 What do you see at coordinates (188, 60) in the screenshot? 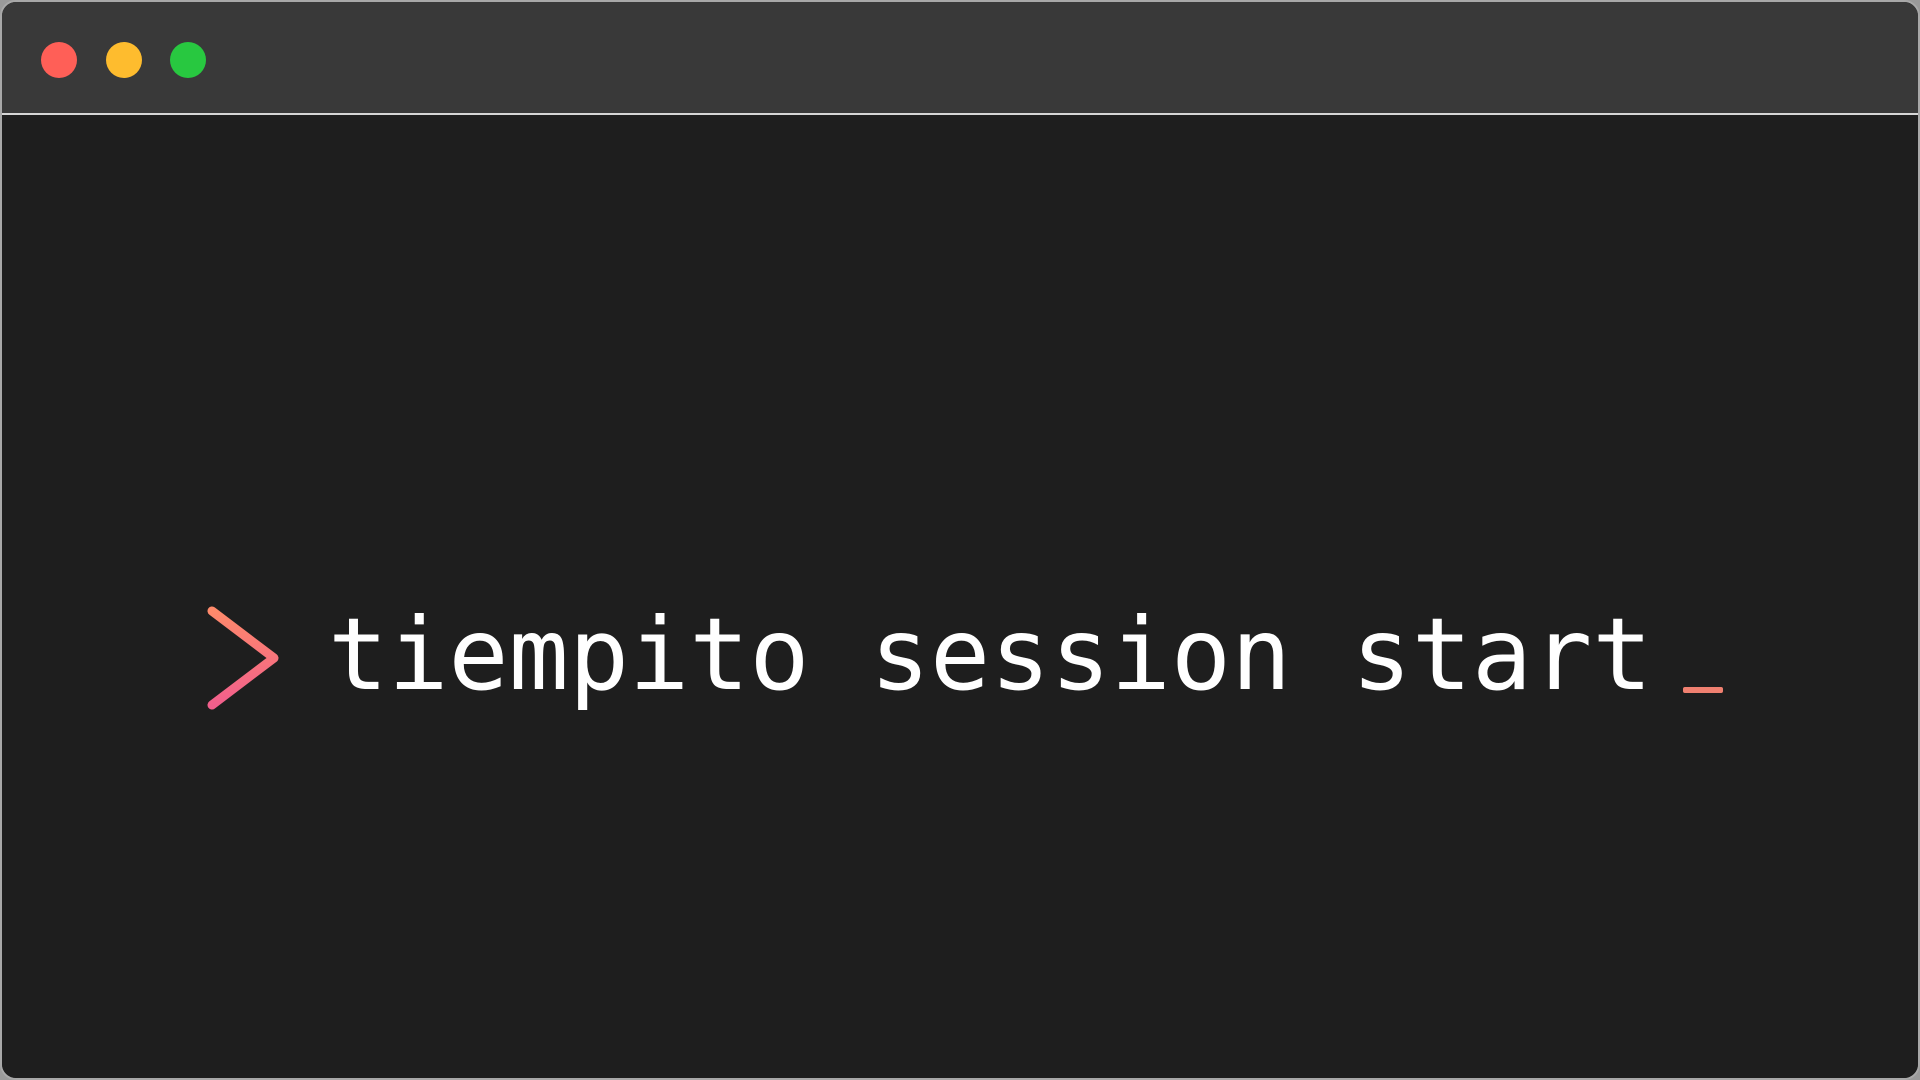
I see `maximize-button` at bounding box center [188, 60].